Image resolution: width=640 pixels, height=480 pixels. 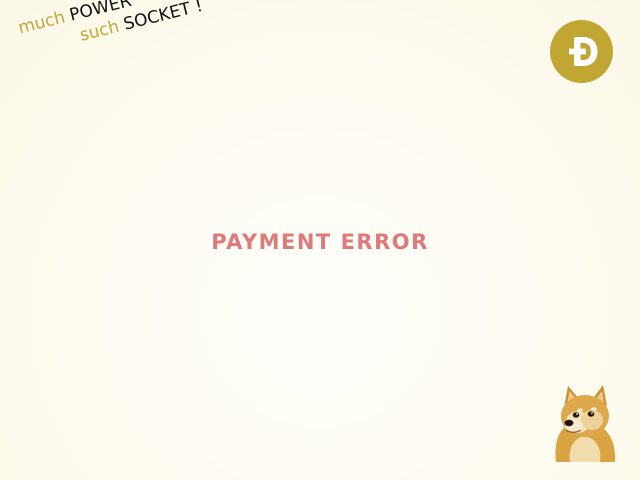 I want to click on dogecoin-icon, so click(x=581, y=51).